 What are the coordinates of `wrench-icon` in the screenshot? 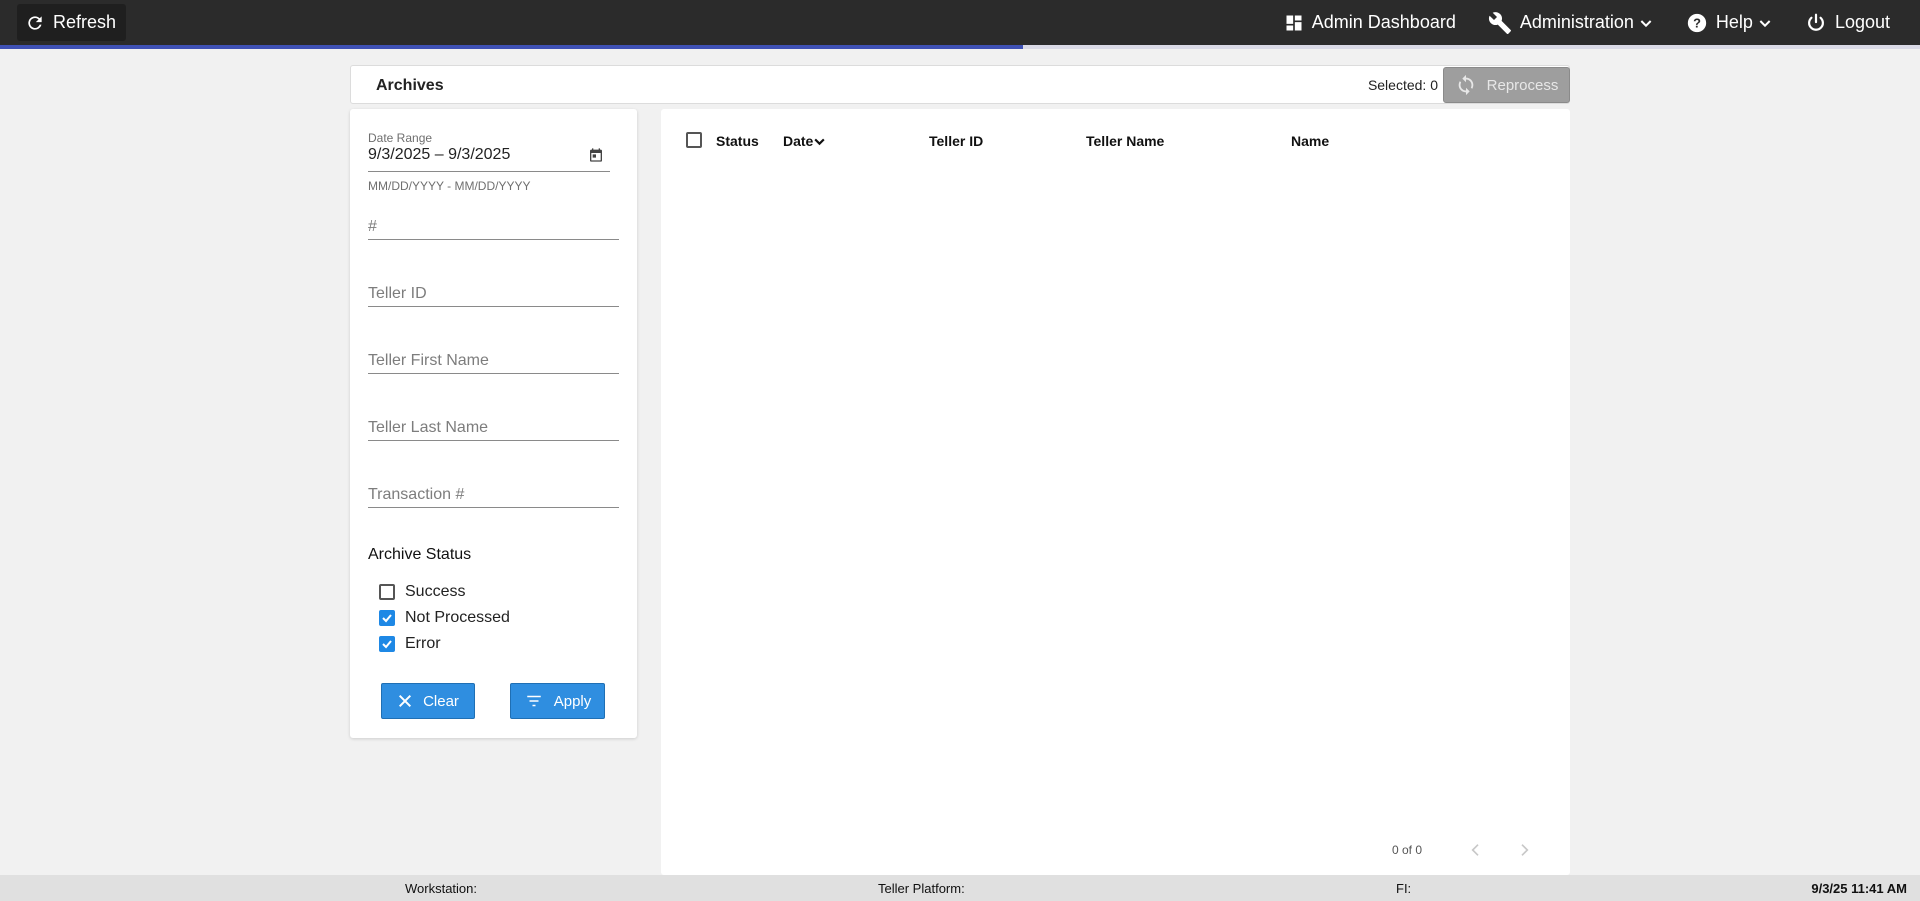 It's located at (1499, 22).